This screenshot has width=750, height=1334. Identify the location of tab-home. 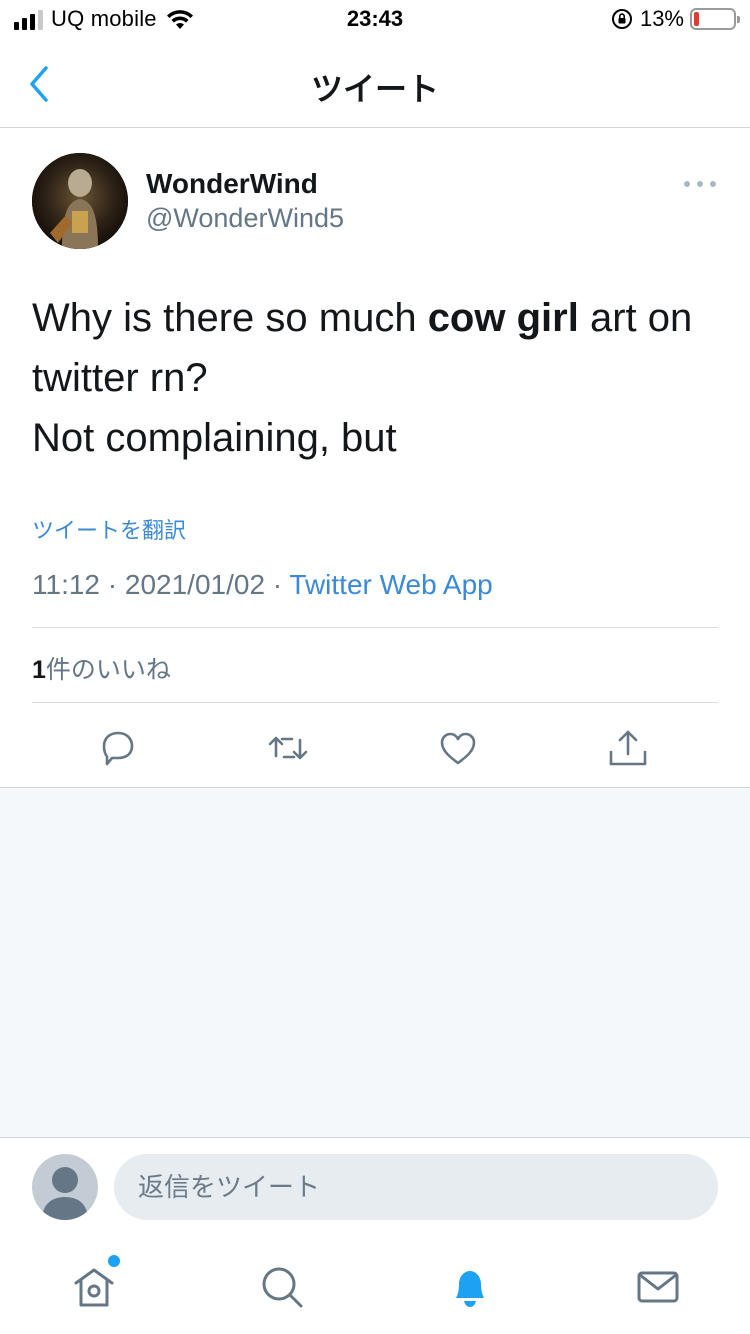
(95, 1283).